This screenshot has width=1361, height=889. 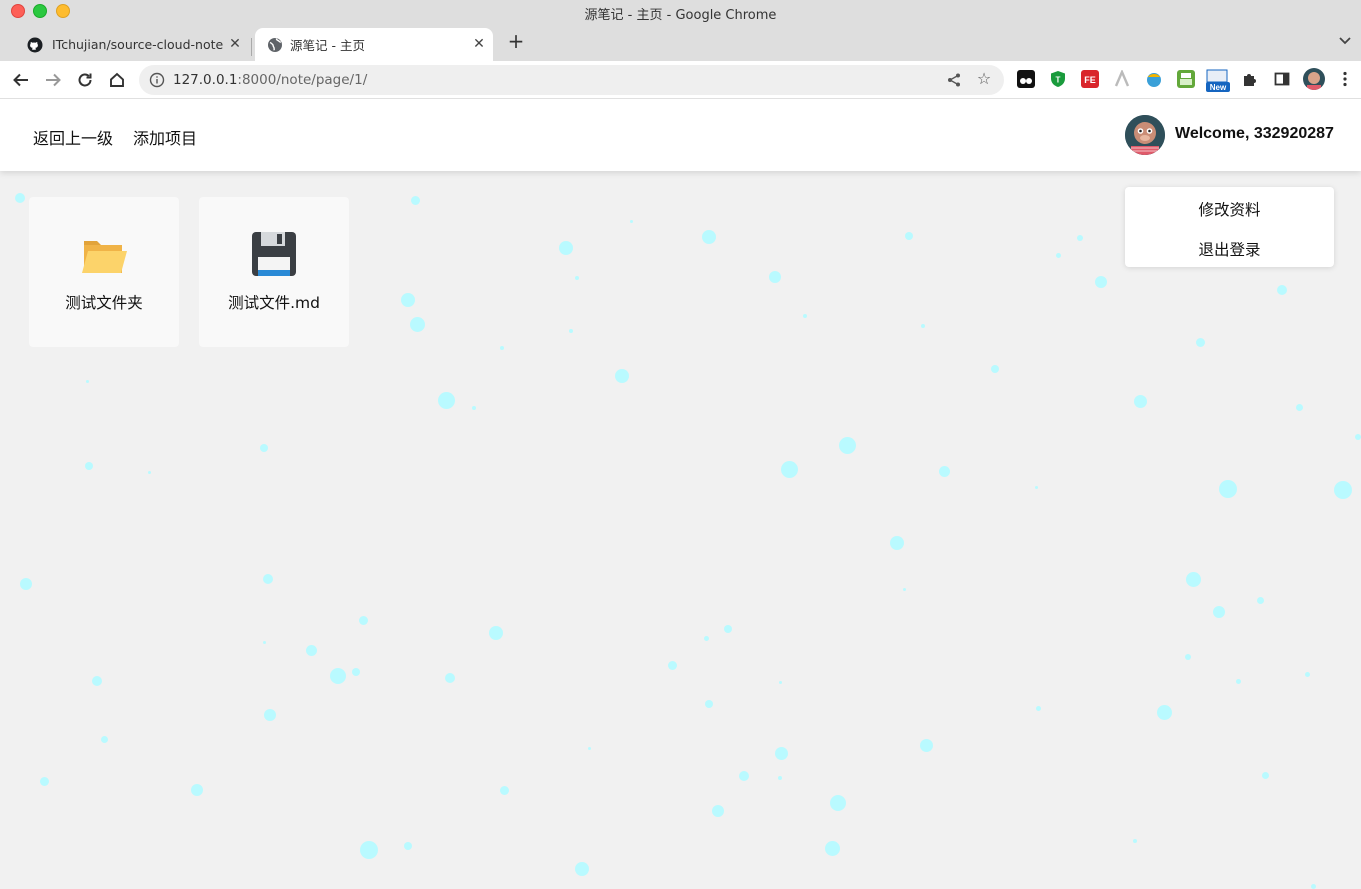 What do you see at coordinates (516, 42) in the screenshot?
I see `new-tab-plus-icon: +` at bounding box center [516, 42].